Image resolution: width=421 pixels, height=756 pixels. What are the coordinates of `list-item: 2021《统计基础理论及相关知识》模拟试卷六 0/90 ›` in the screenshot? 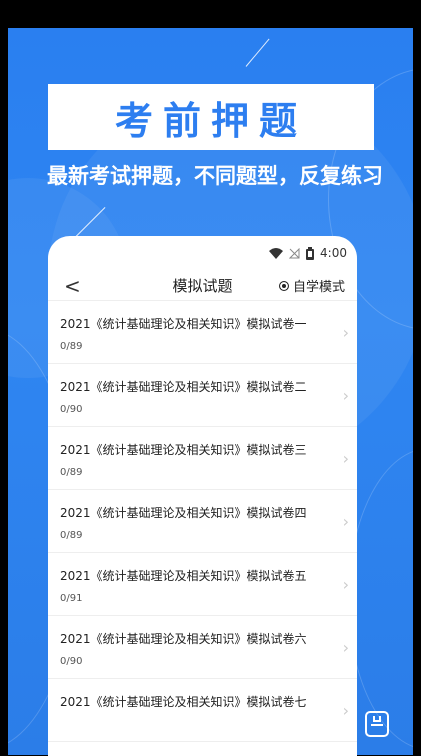 It's located at (202, 647).